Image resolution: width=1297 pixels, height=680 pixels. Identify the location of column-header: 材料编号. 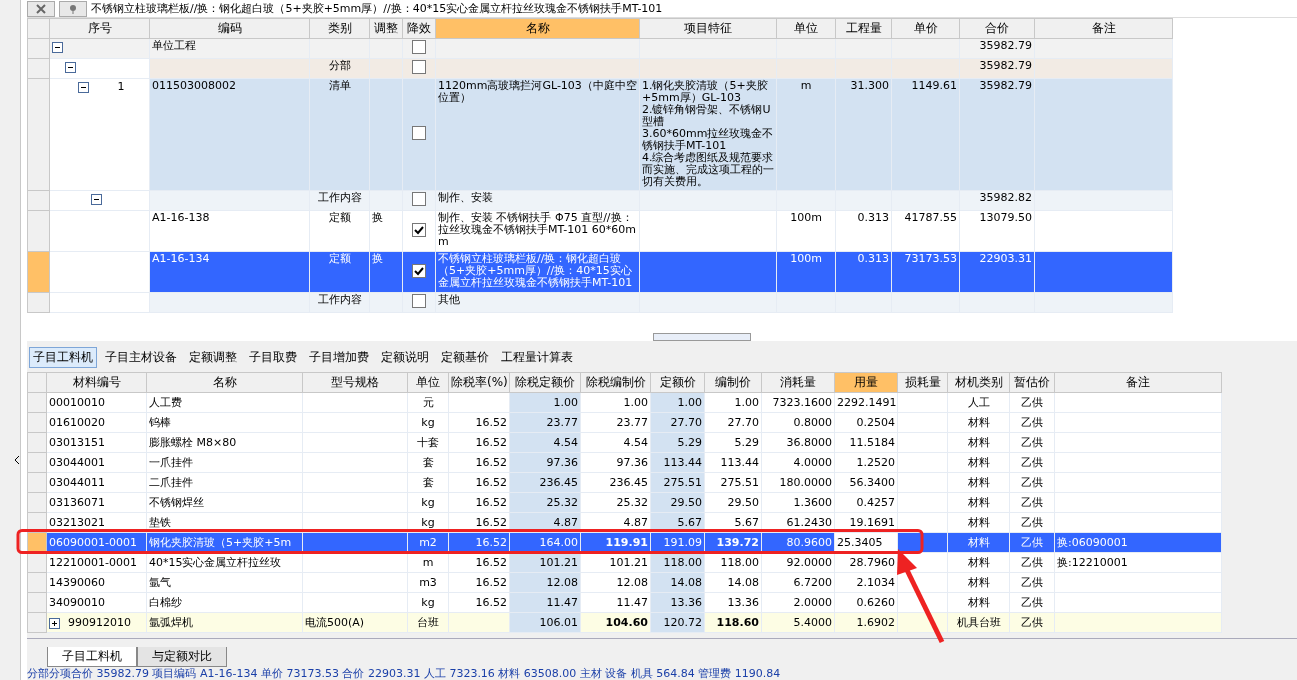
(96, 382).